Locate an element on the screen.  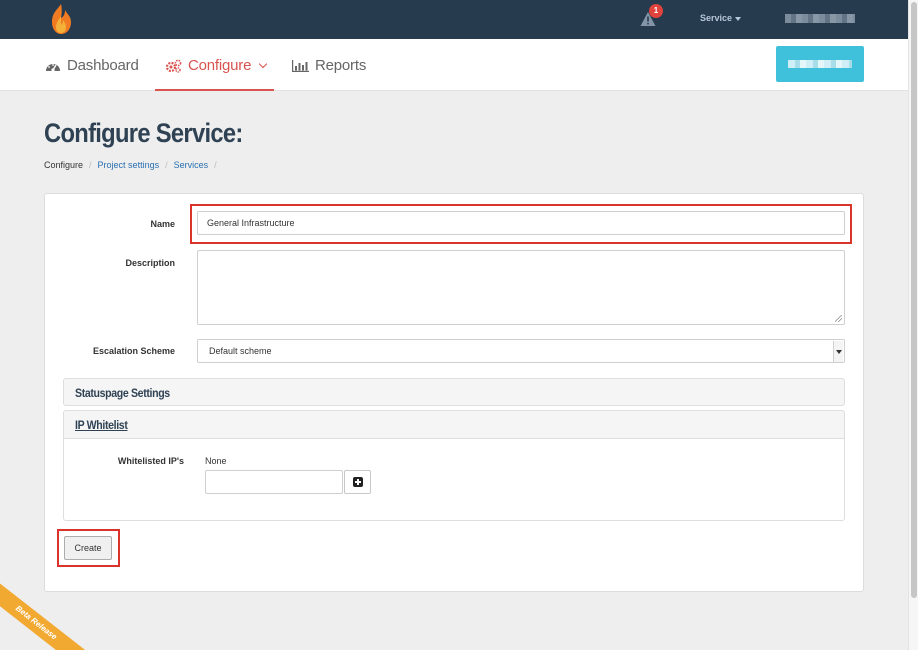
dashboard-gauge-icon is located at coordinates (53, 68).